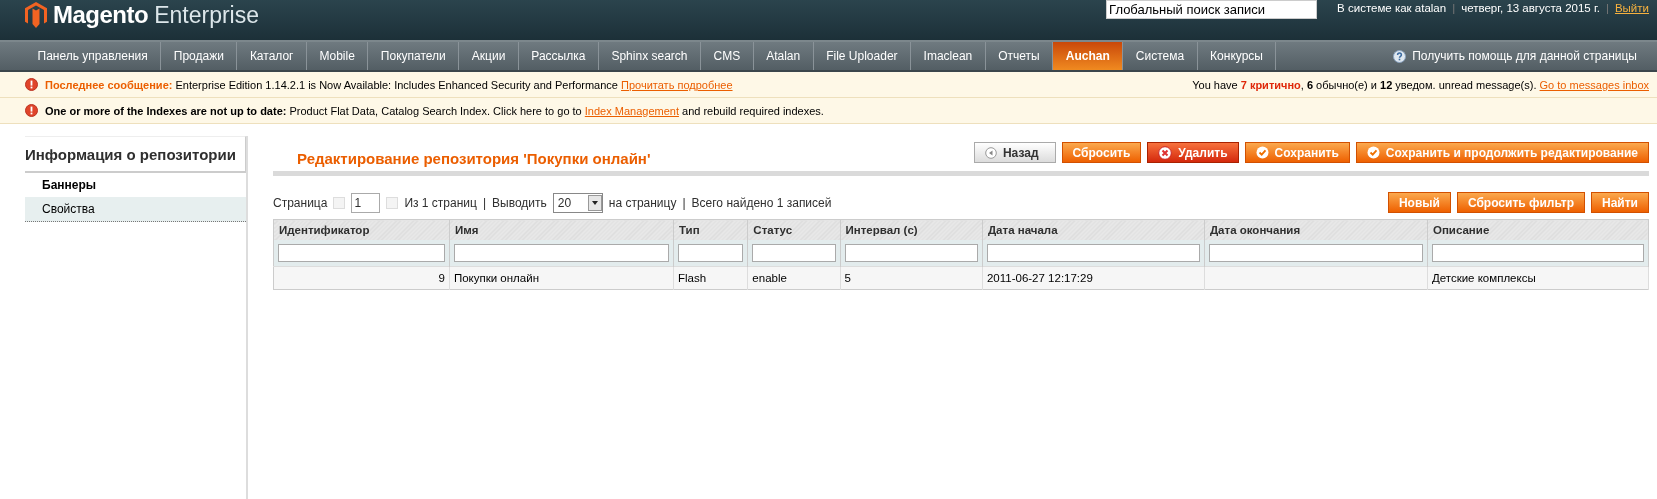 The image size is (1657, 499). I want to click on message-summary: You have 7 критично, 6 обычно(е) и 12 уведом. unread message(s). Go to messages inbox, so click(1420, 84).